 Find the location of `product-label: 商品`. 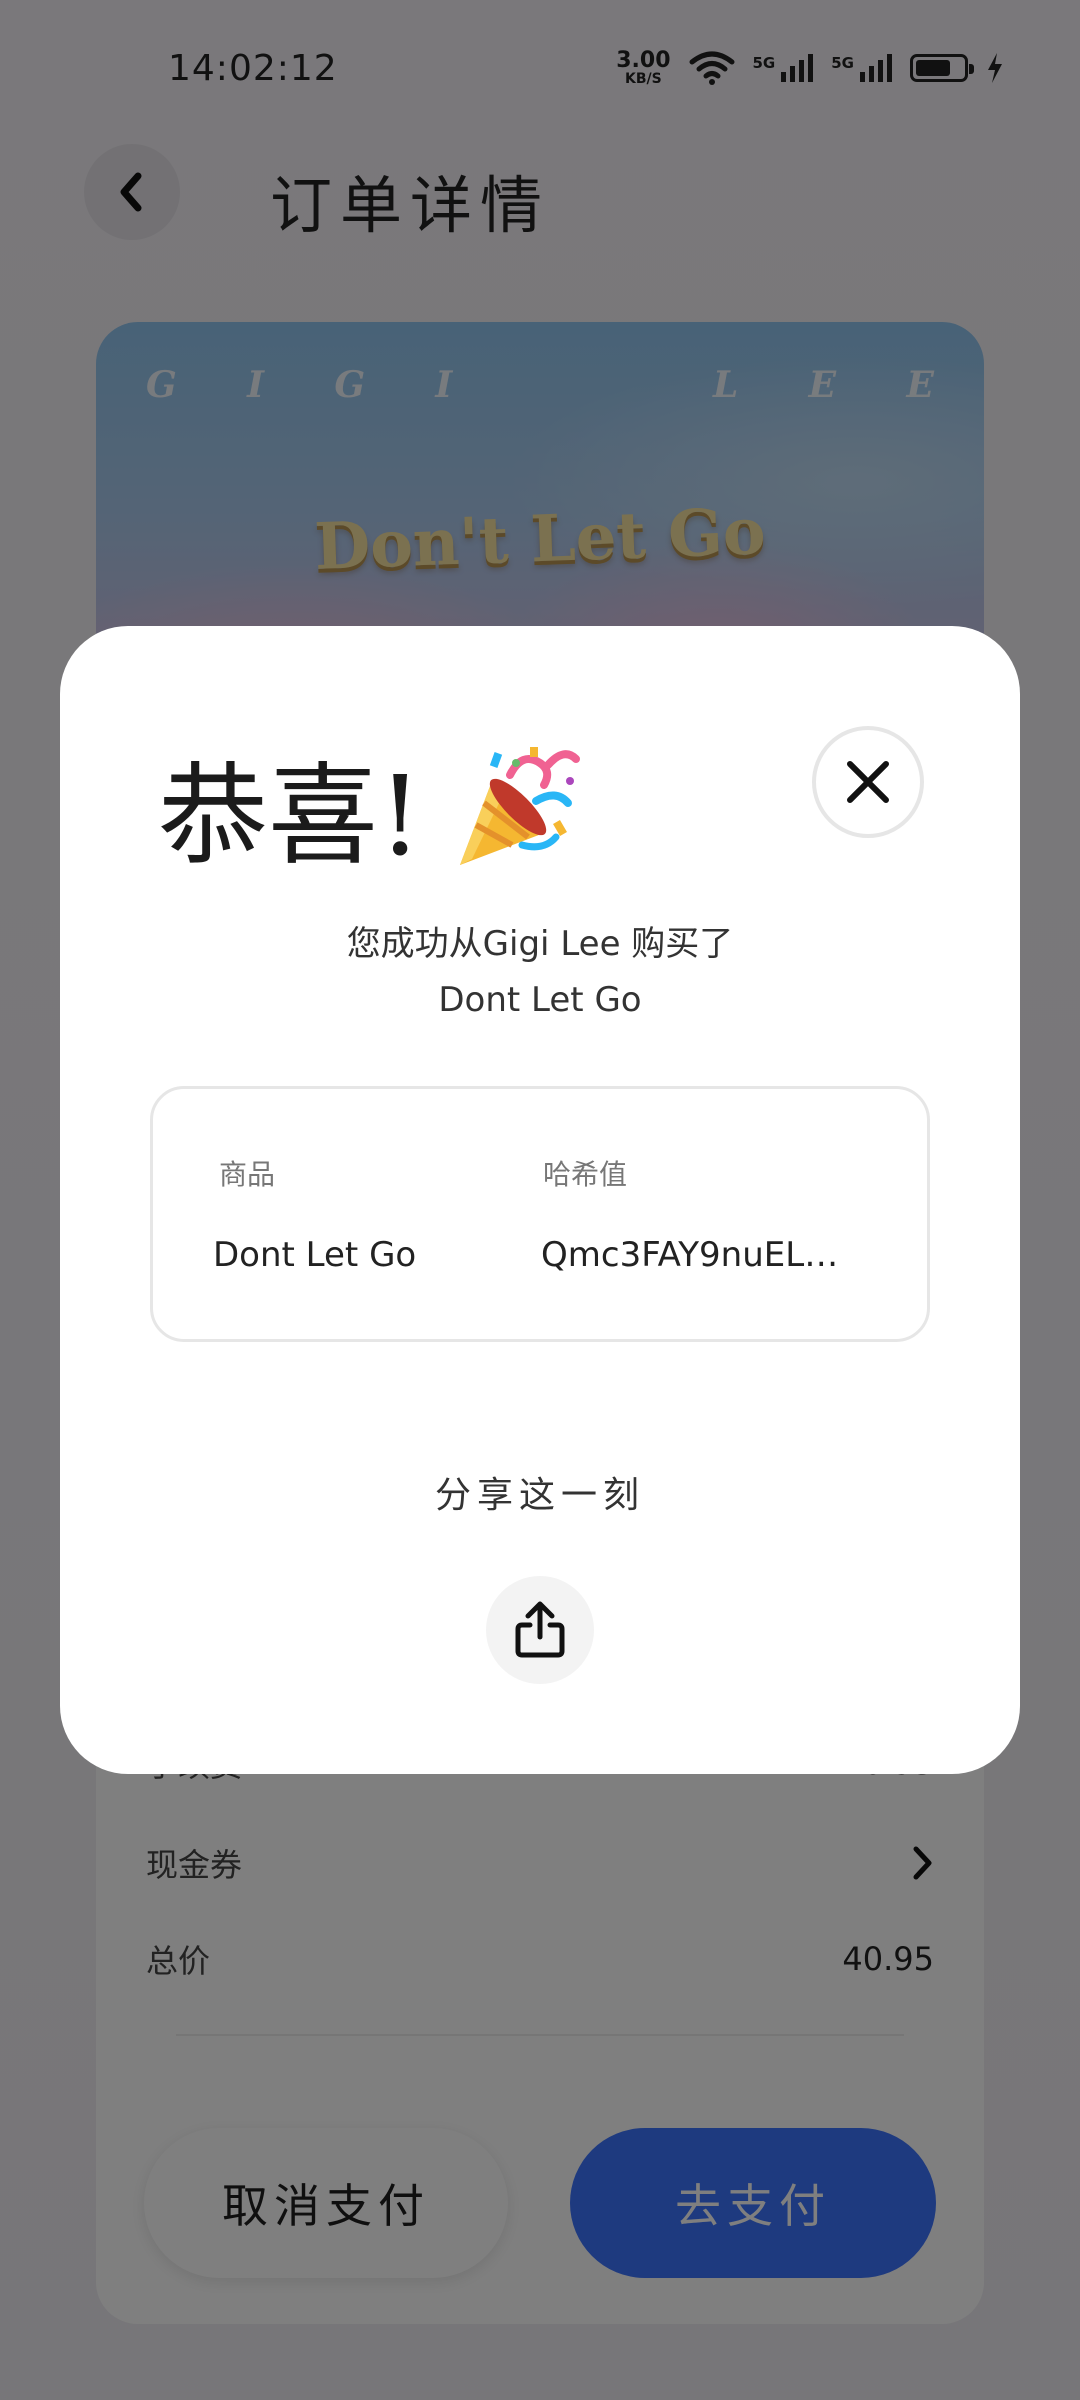

product-label: 商品 is located at coordinates (247, 1174).